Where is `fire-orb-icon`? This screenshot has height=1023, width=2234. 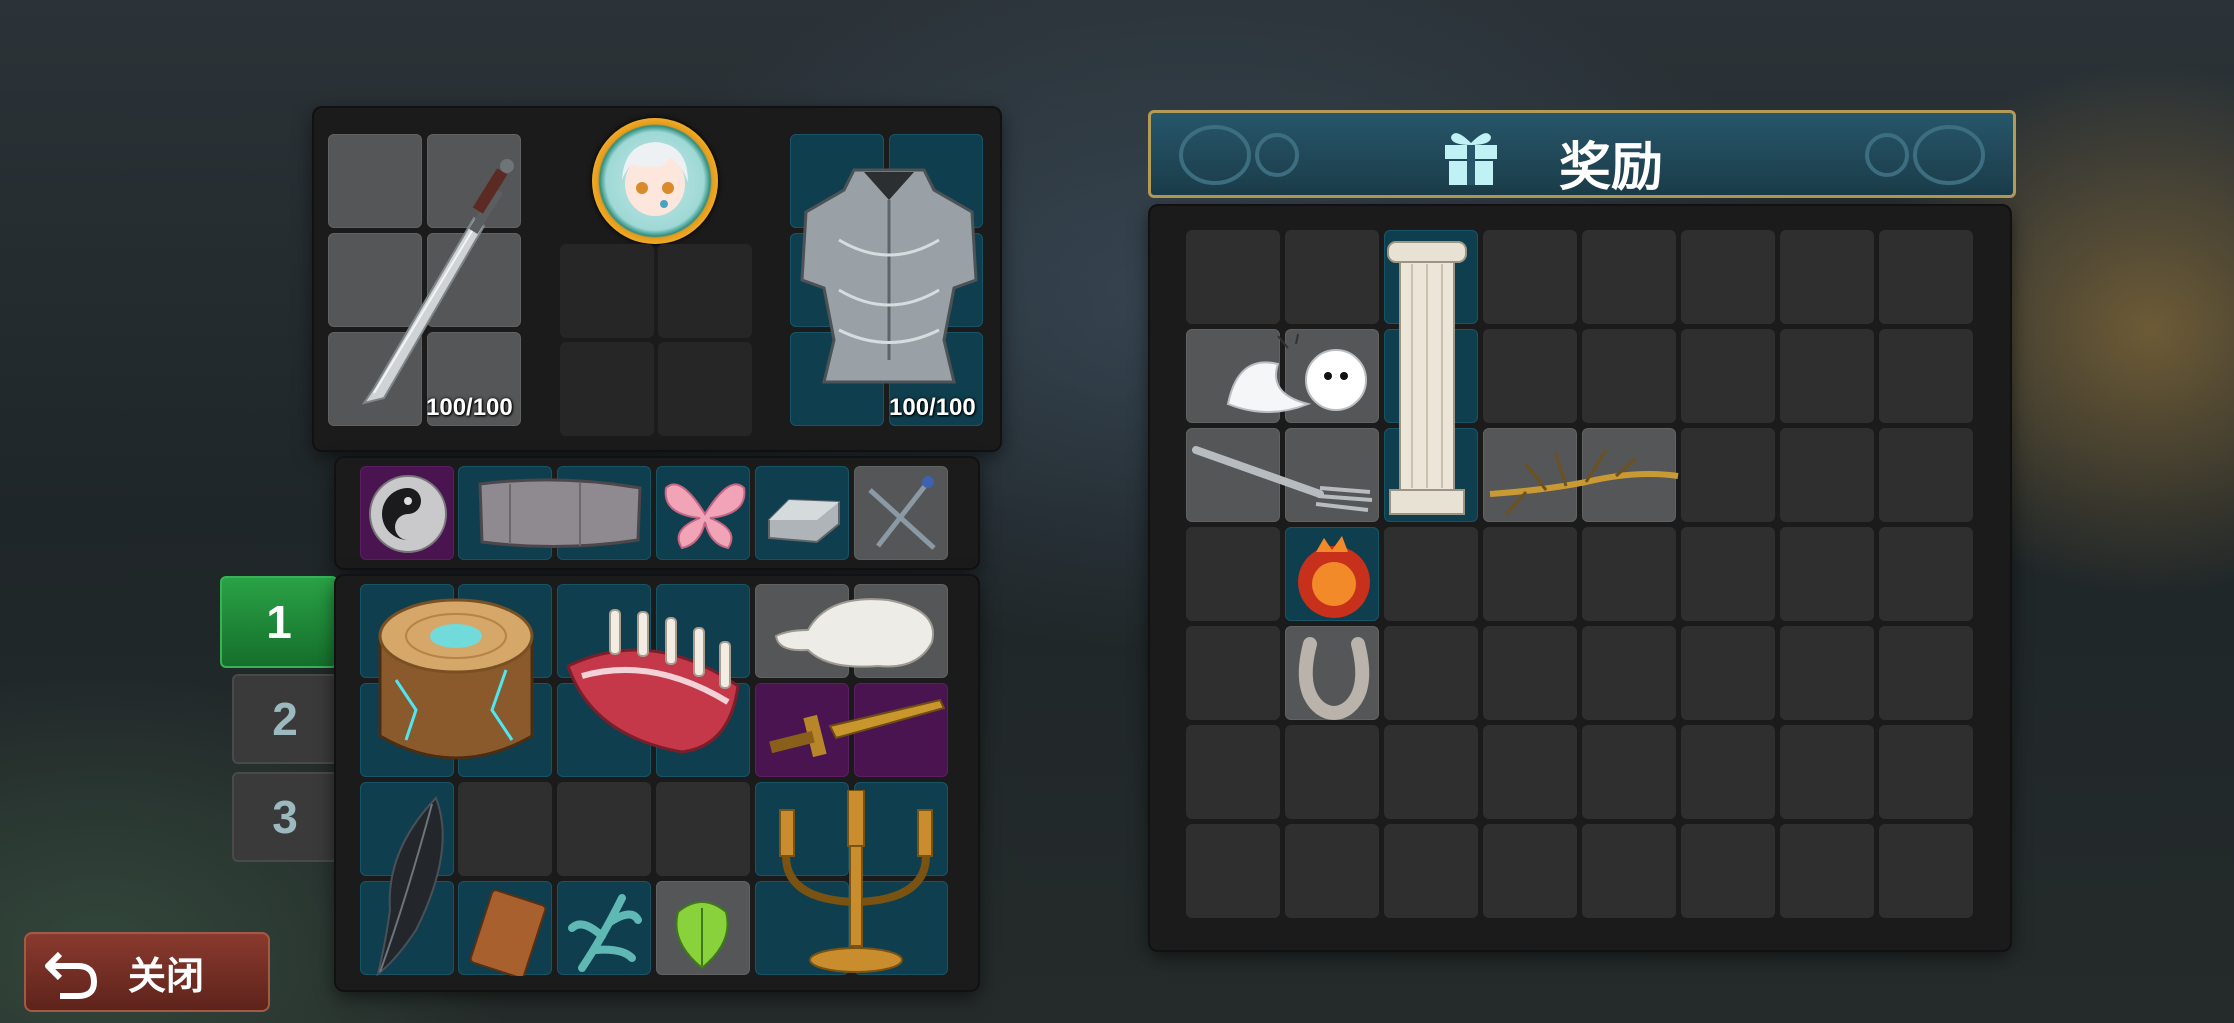
fire-orb-icon is located at coordinates (1334, 579).